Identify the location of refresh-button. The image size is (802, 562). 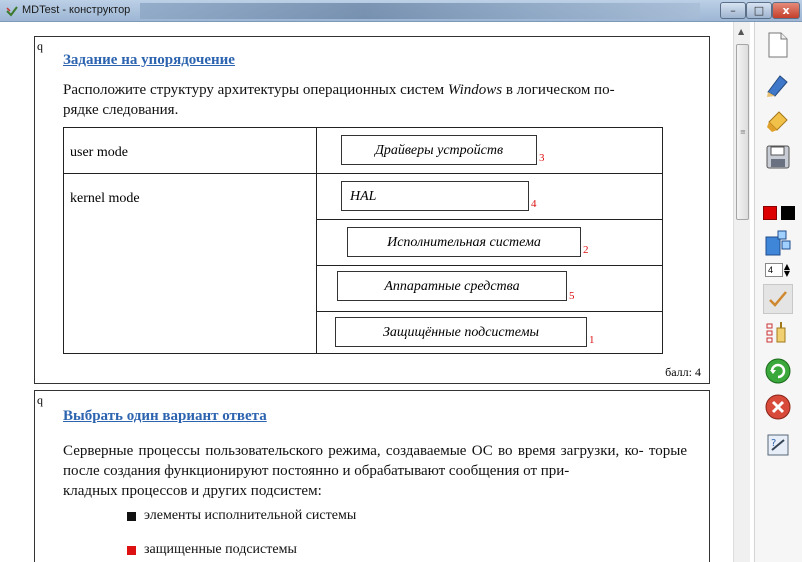
(778, 371).